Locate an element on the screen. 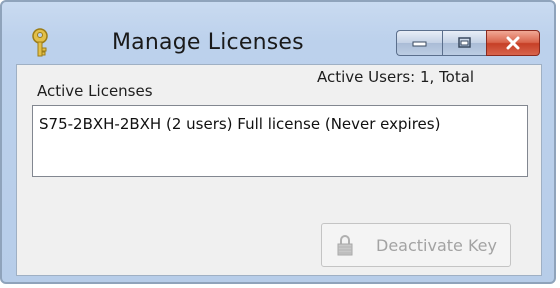  maximize-icon is located at coordinates (464, 42).